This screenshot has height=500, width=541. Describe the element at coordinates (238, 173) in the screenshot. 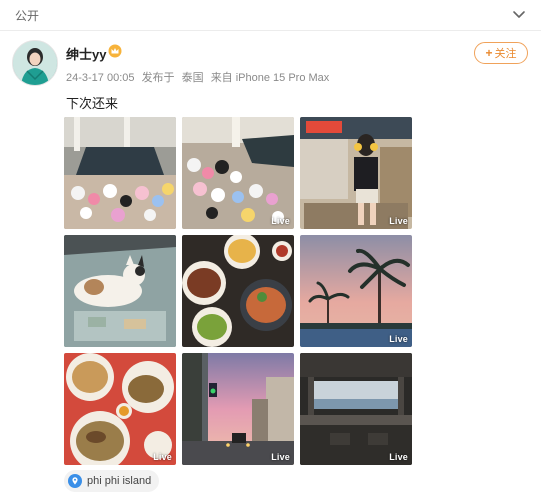

I see `photo-plush-on-steps: Live` at that location.